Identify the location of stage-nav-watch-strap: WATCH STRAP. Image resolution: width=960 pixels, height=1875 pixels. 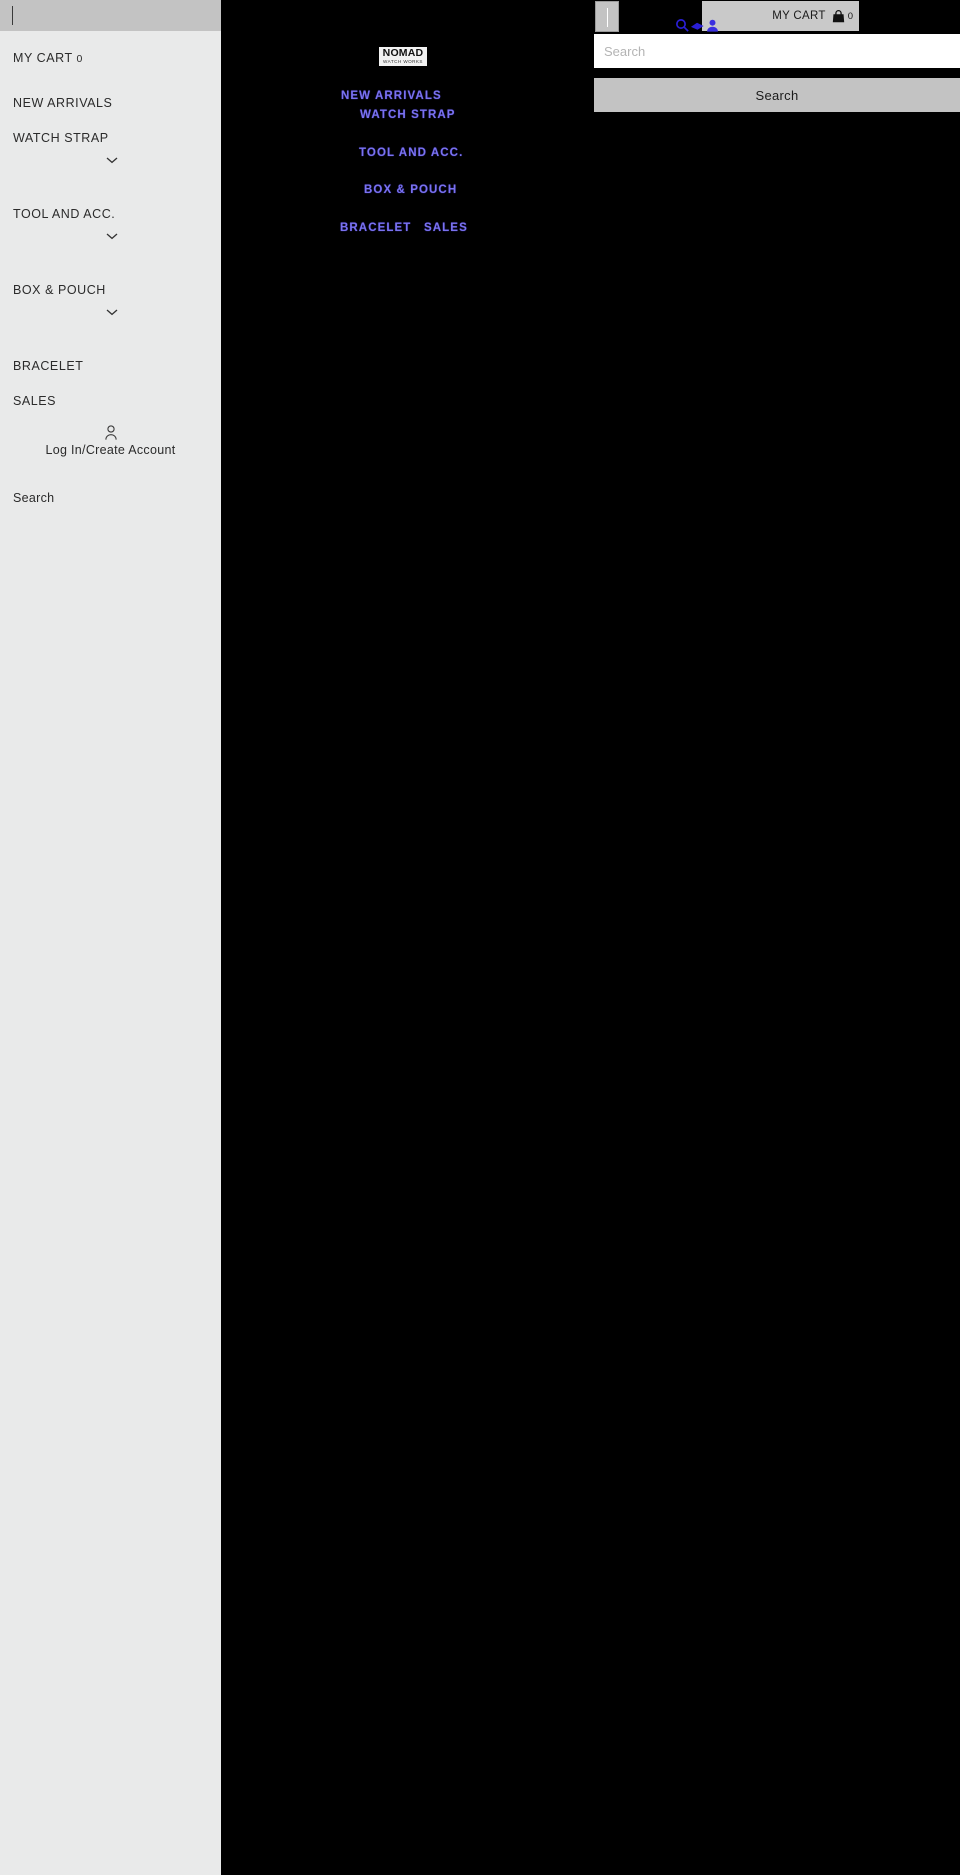
(408, 115).